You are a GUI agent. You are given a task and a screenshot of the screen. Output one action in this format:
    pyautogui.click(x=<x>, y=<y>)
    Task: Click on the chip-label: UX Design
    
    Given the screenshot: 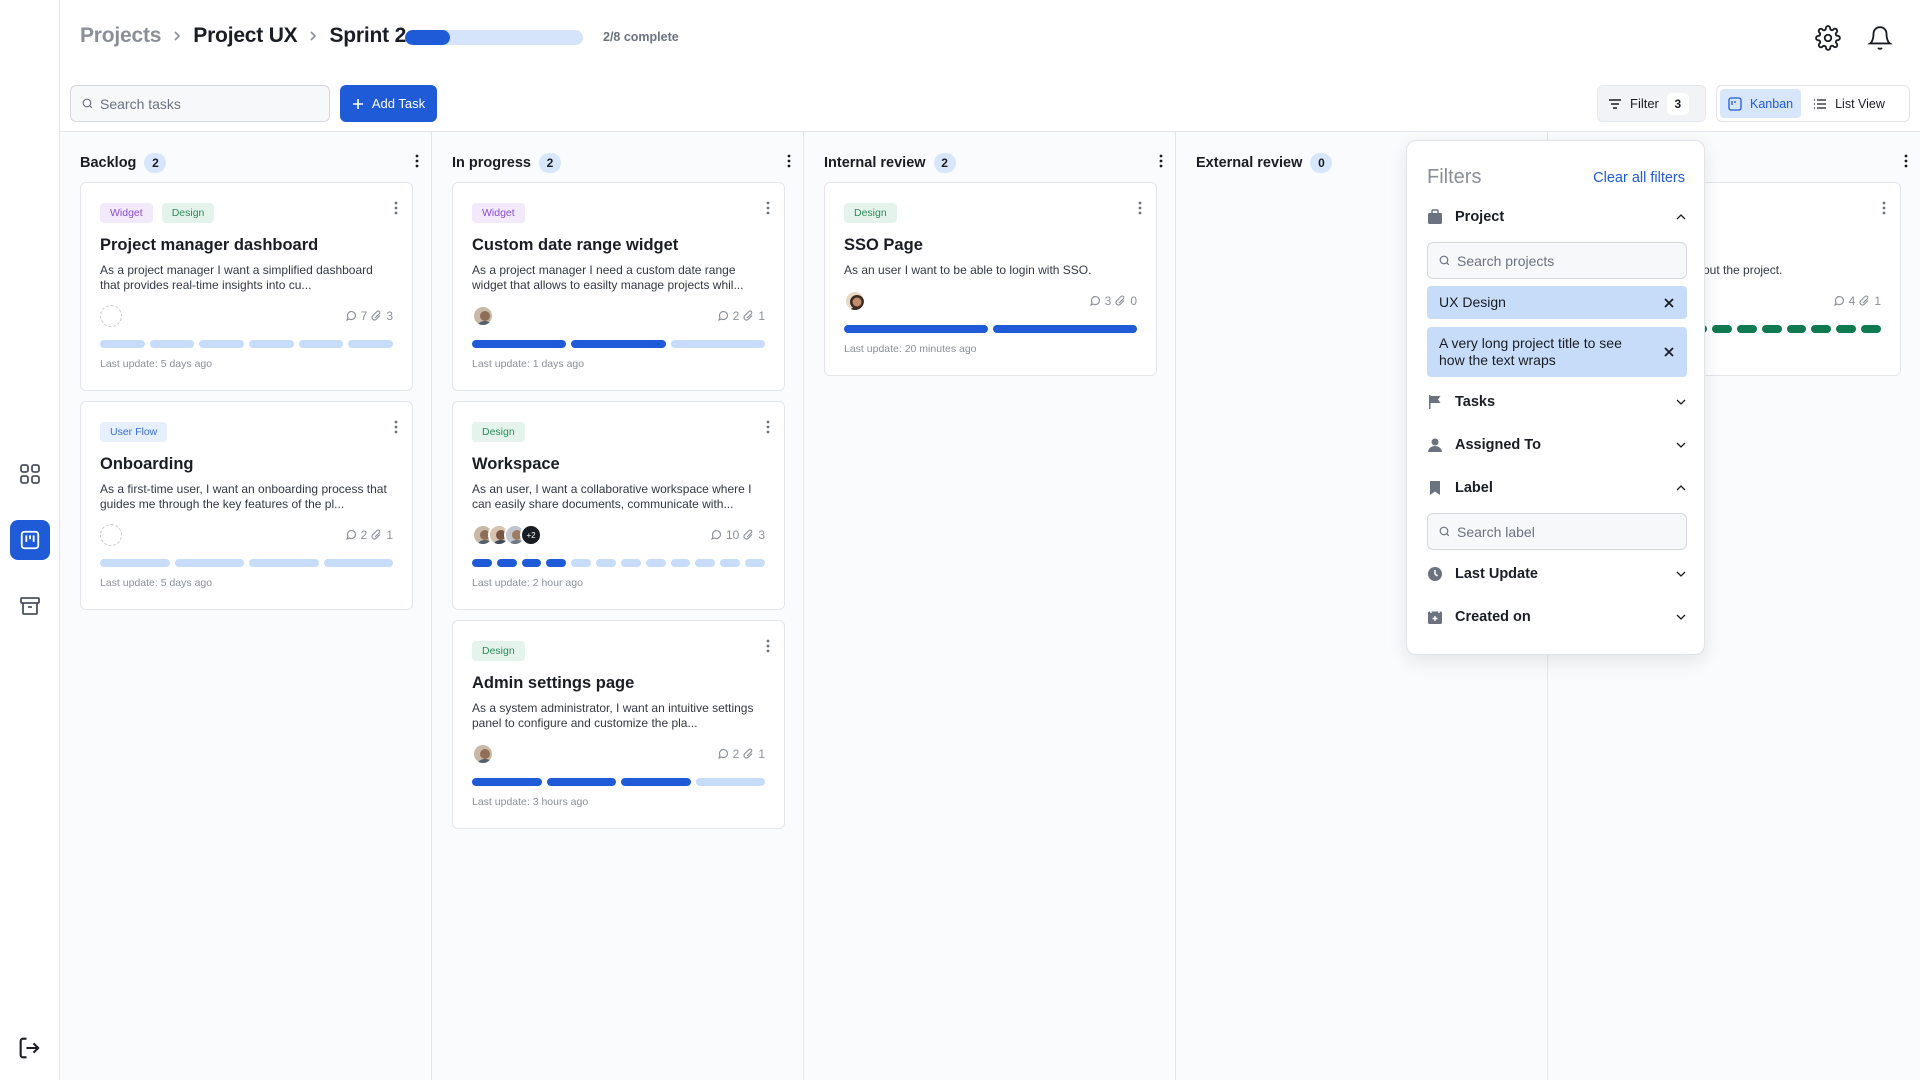 What is the action you would take?
    pyautogui.click(x=1472, y=302)
    